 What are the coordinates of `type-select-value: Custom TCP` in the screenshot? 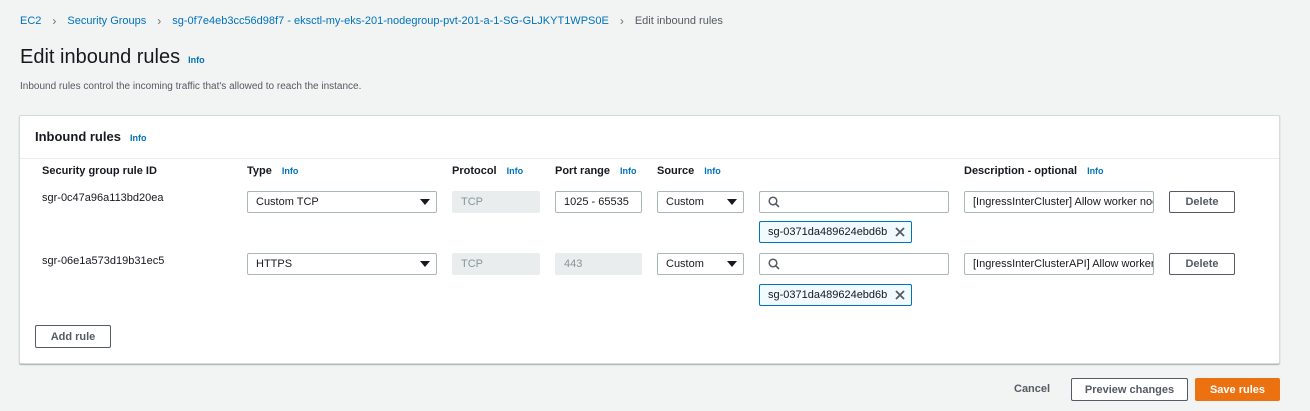 It's located at (287, 202).